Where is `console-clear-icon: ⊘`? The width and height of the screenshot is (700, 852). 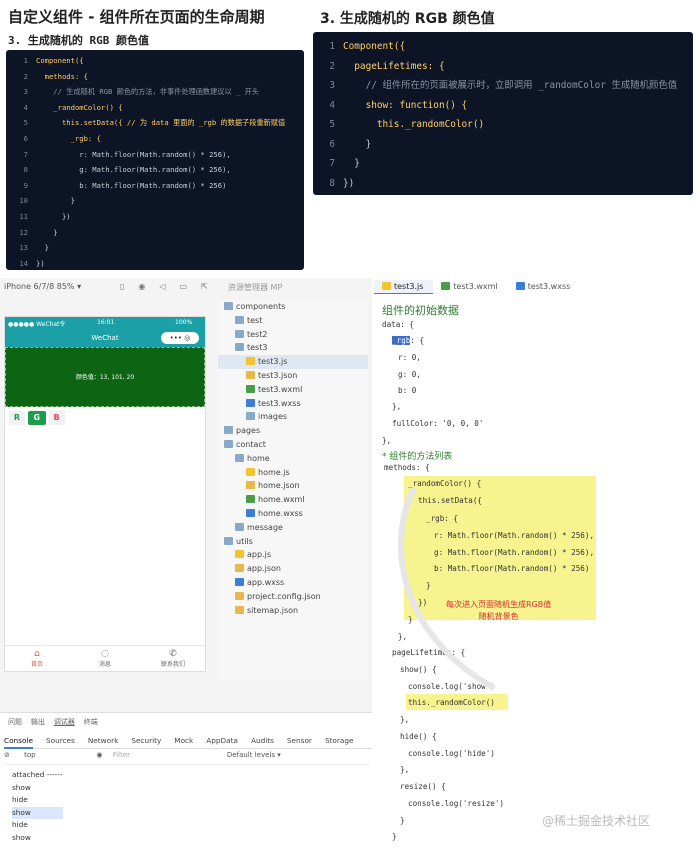
console-clear-icon: ⊘ is located at coordinates (7, 755).